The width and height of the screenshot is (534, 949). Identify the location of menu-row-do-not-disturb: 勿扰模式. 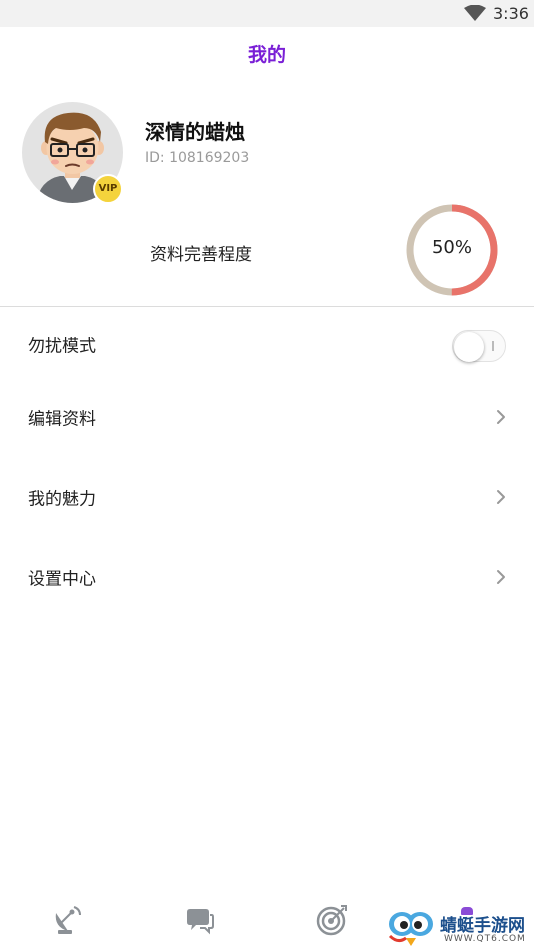
(267, 344).